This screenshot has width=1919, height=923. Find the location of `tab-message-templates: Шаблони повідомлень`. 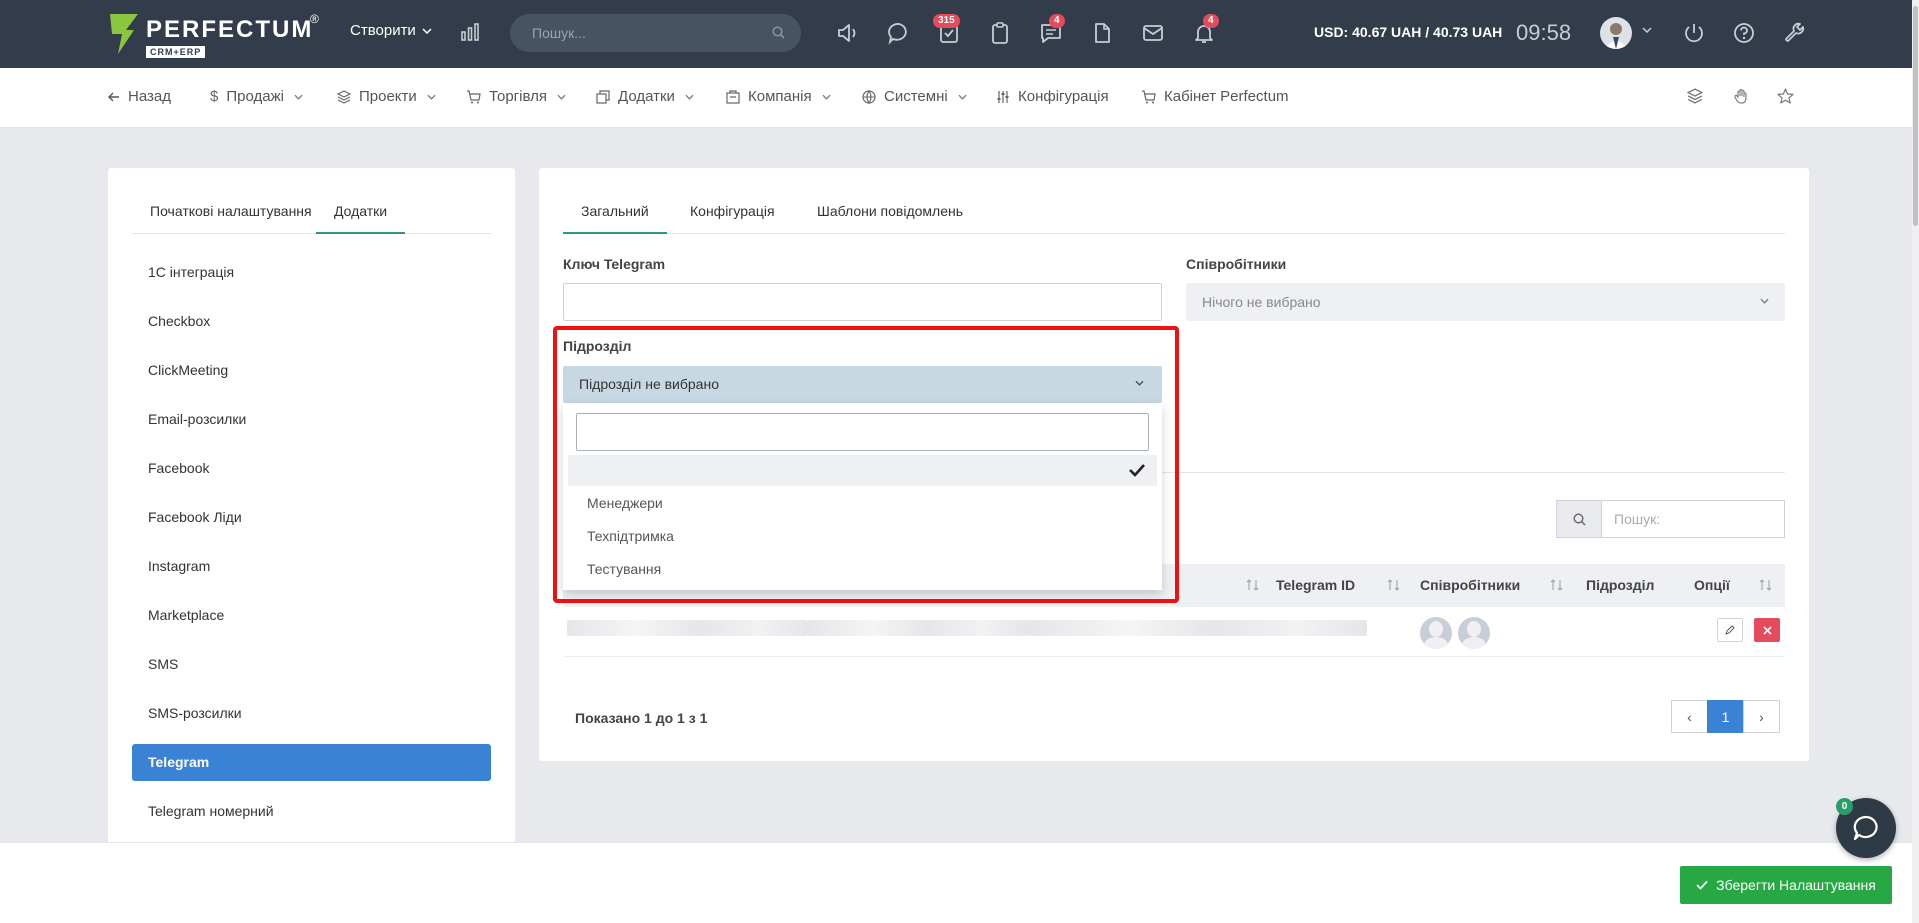

tab-message-templates: Шаблони повідомлень is located at coordinates (890, 211).